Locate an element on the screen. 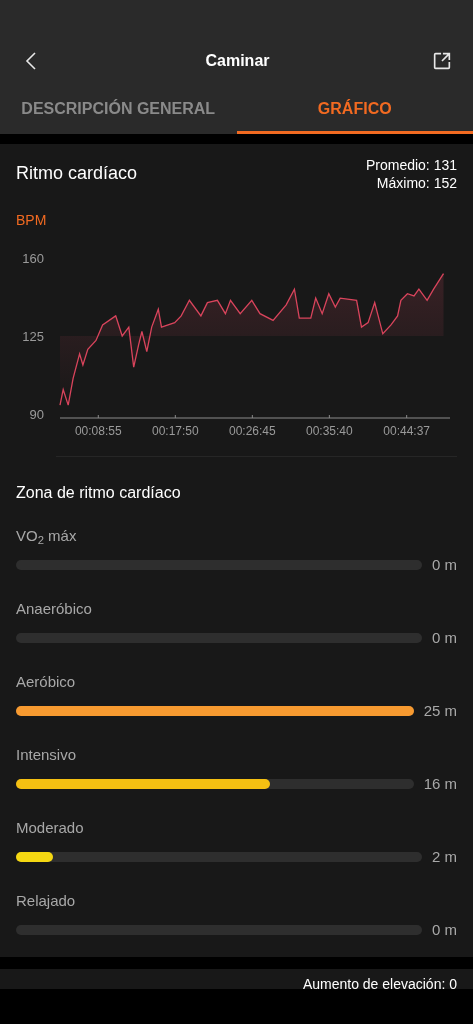  zone-label: Moderado is located at coordinates (50, 828).